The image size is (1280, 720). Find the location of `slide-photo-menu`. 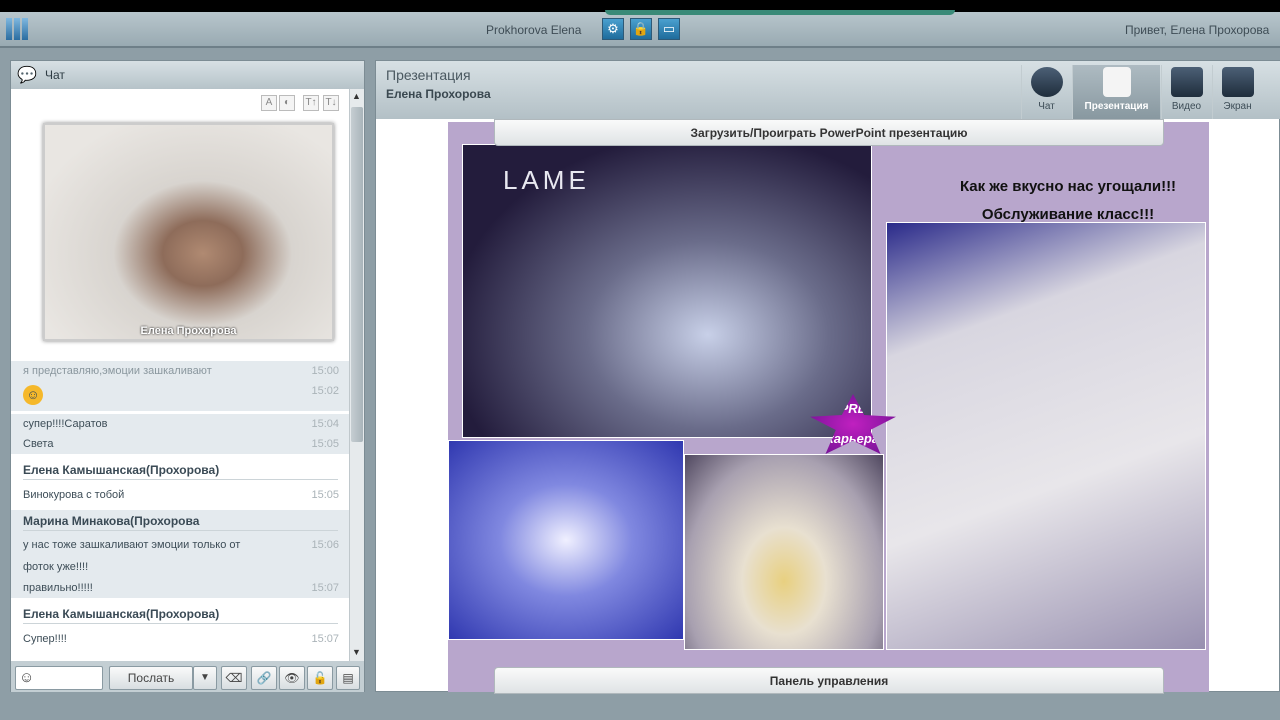

slide-photo-menu is located at coordinates (1046, 436).